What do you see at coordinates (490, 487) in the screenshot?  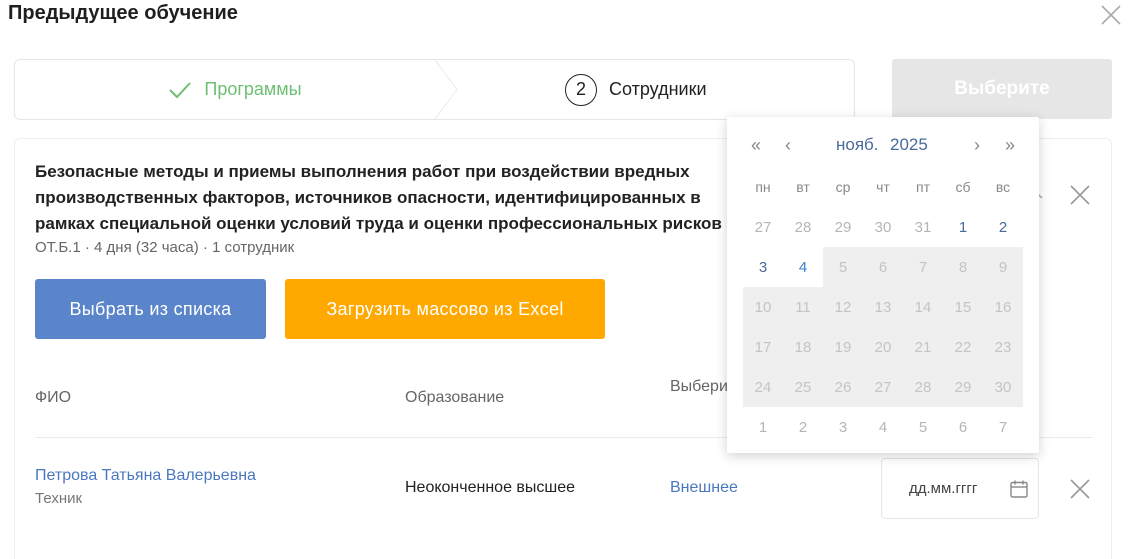 I see `employee-education: Неоконченное высшее` at bounding box center [490, 487].